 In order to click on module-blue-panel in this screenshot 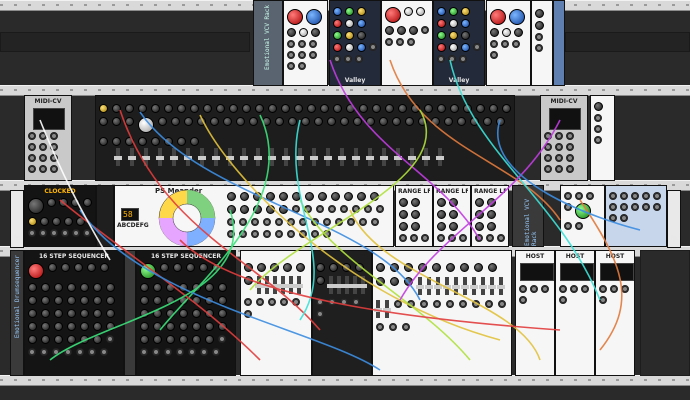, I will do `click(636, 216)`.